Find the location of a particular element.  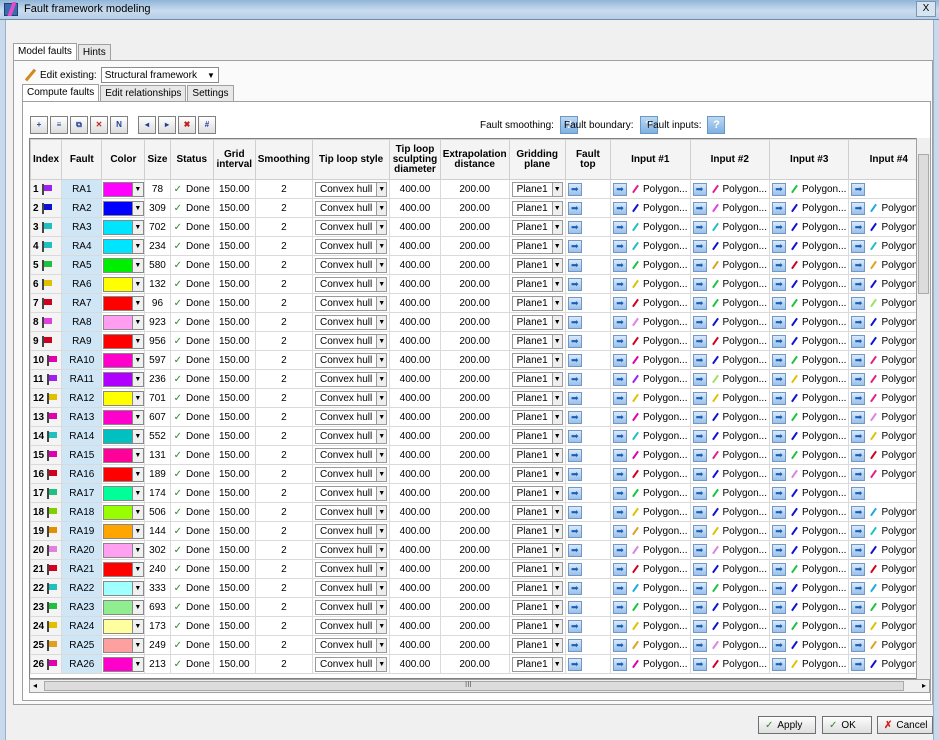

column-header: Color is located at coordinates (123, 159).